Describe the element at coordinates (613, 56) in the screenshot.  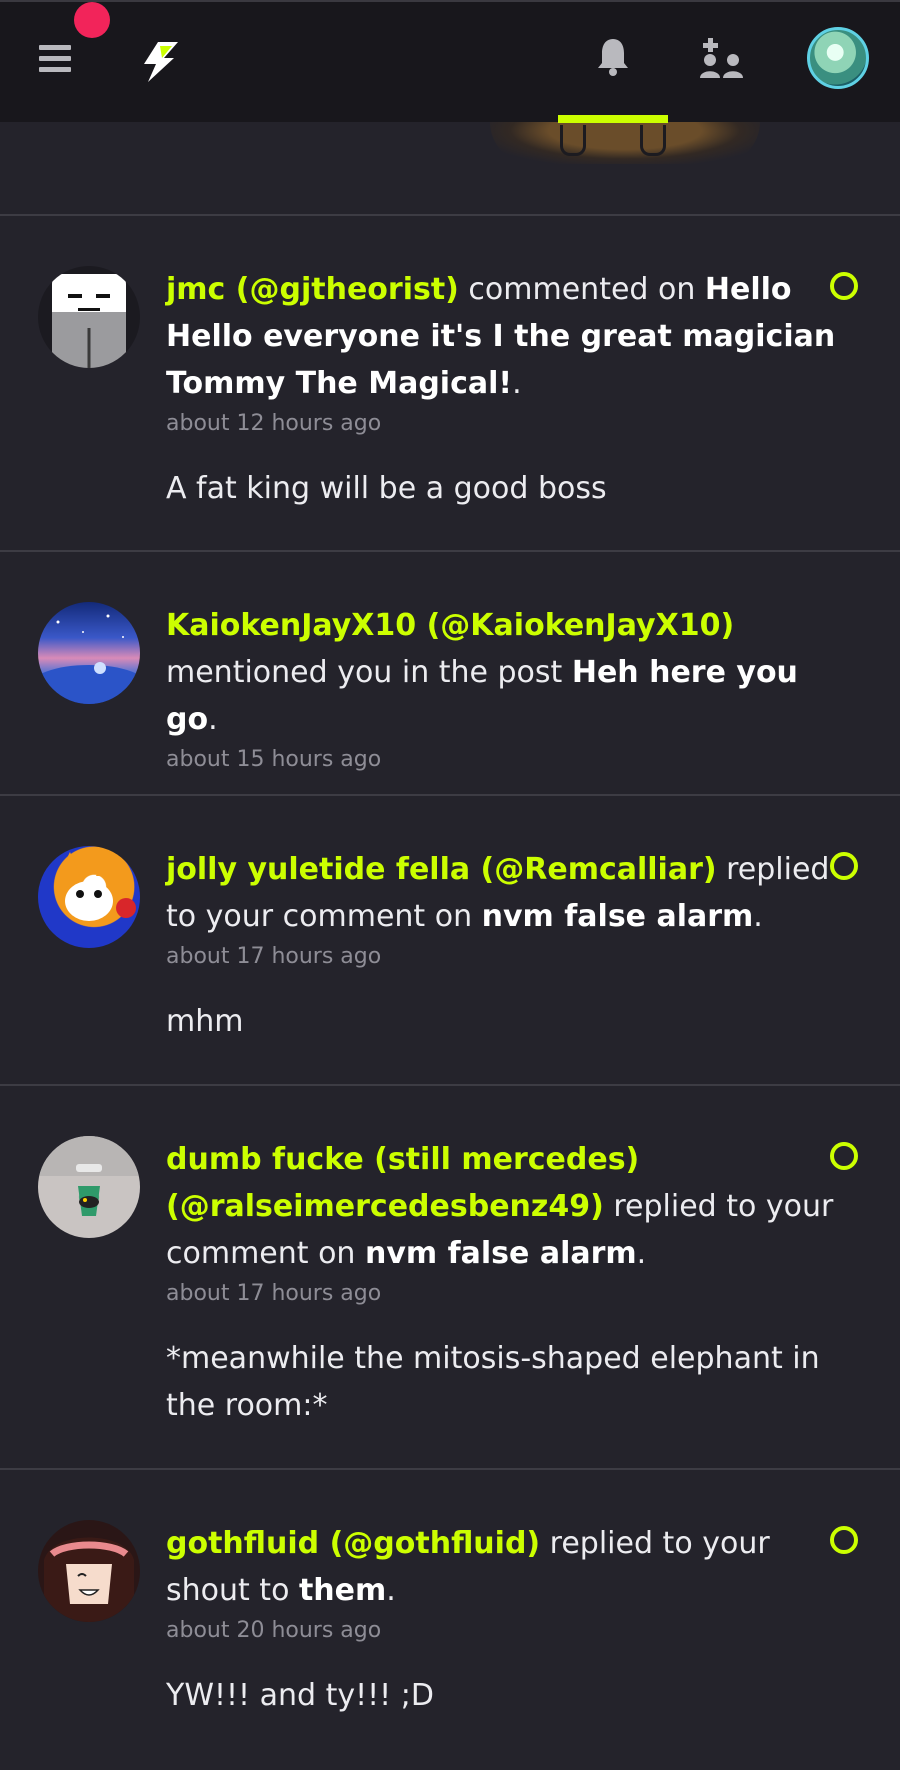
I see `bell-icon` at that location.